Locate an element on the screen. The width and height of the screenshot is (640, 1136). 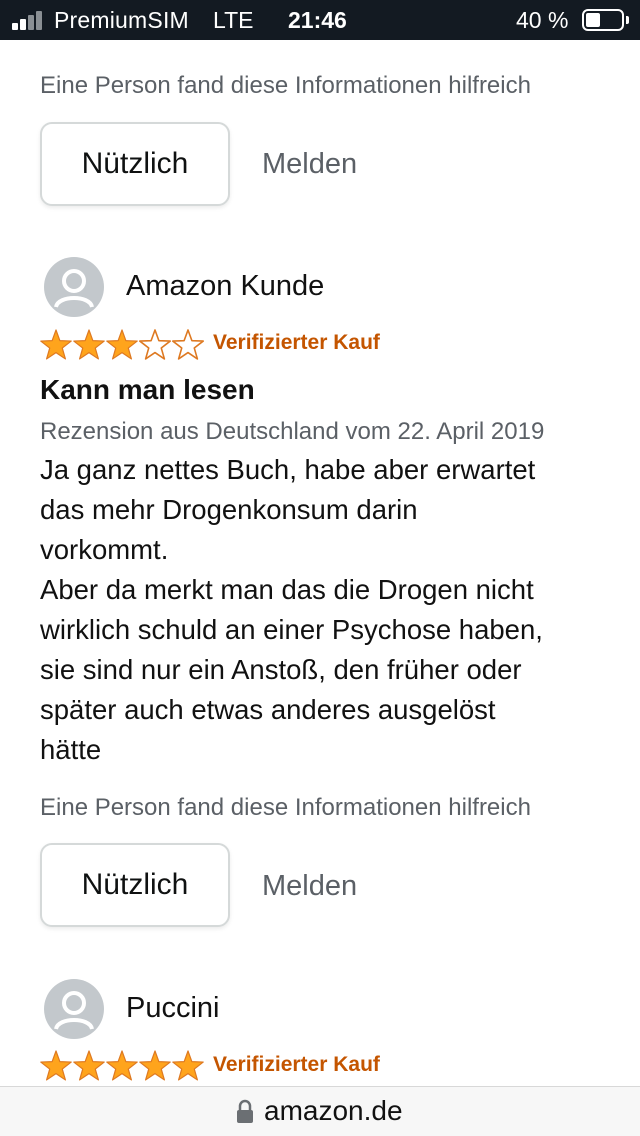
browser-url-bar: amazon.de is located at coordinates (320, 1111).